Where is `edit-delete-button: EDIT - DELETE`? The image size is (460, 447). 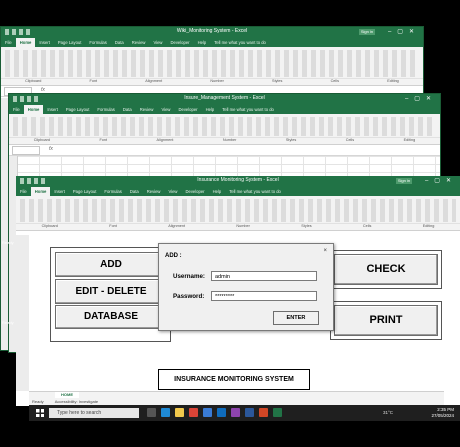
edit-delete-button: EDIT - DELETE is located at coordinates (111, 291).